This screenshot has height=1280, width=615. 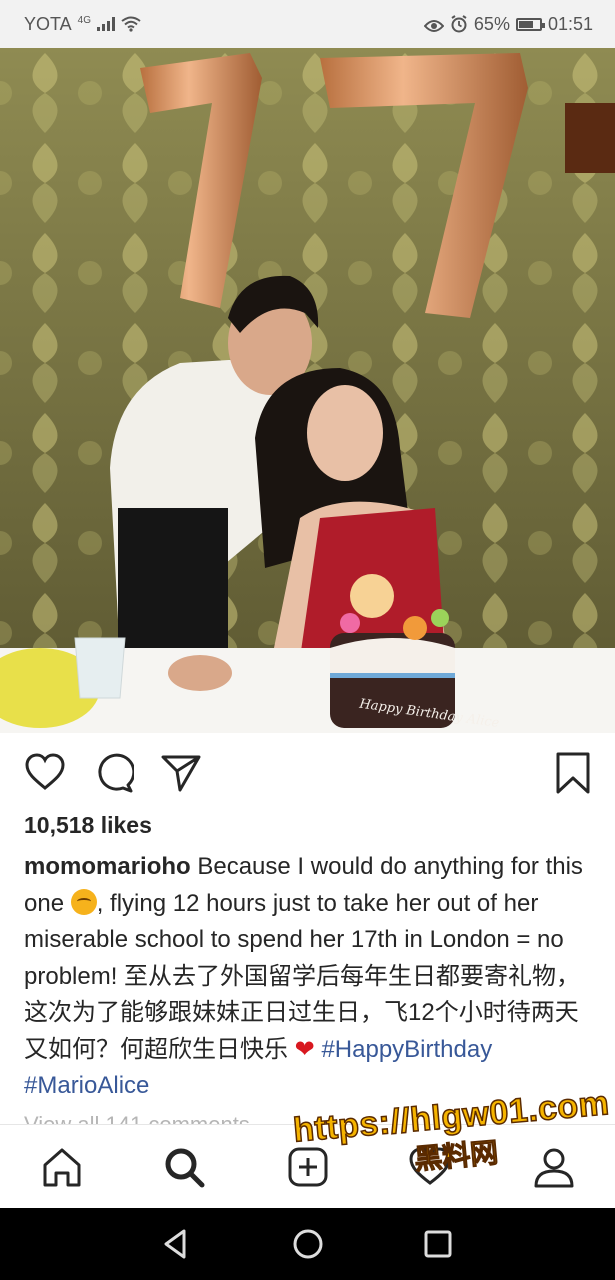 I want to click on hashtag-happybirthday: #HappyBirthday, so click(x=406, y=1049).